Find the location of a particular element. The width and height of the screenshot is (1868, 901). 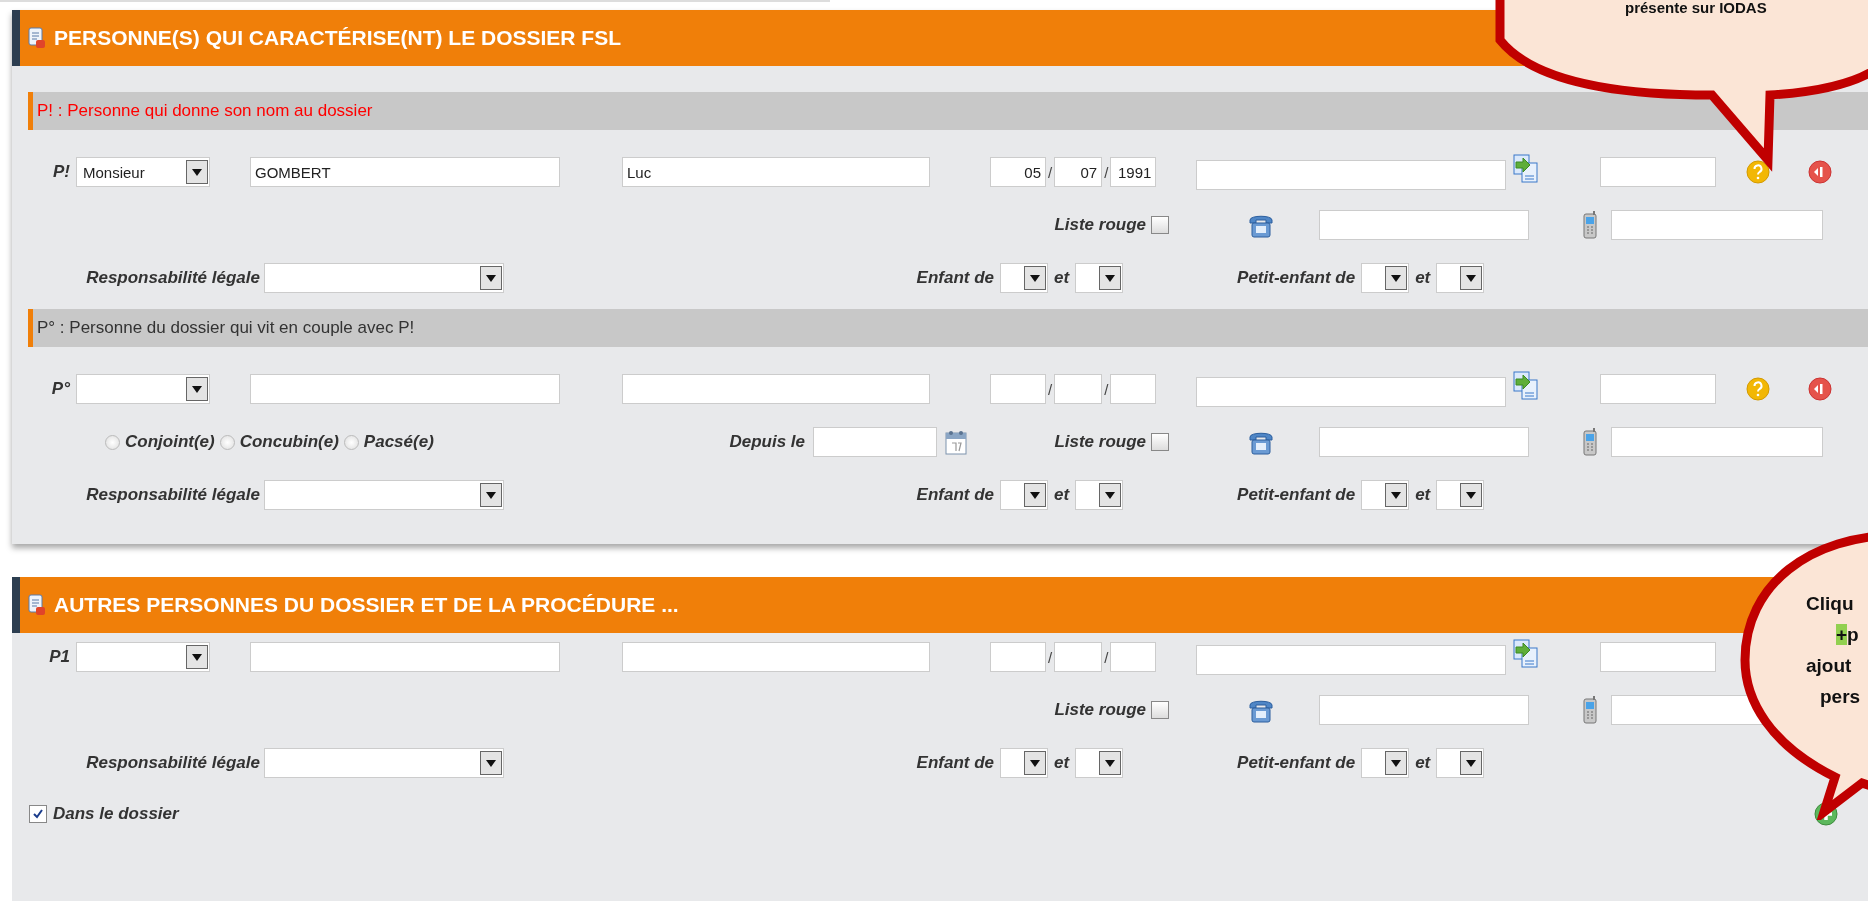

month-field: 07 is located at coordinates (1078, 172).